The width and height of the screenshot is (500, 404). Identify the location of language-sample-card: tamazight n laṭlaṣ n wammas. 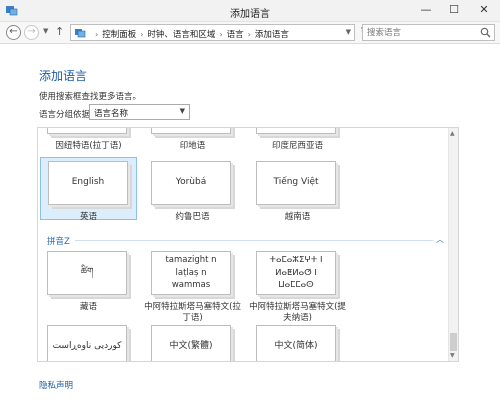
(191, 273).